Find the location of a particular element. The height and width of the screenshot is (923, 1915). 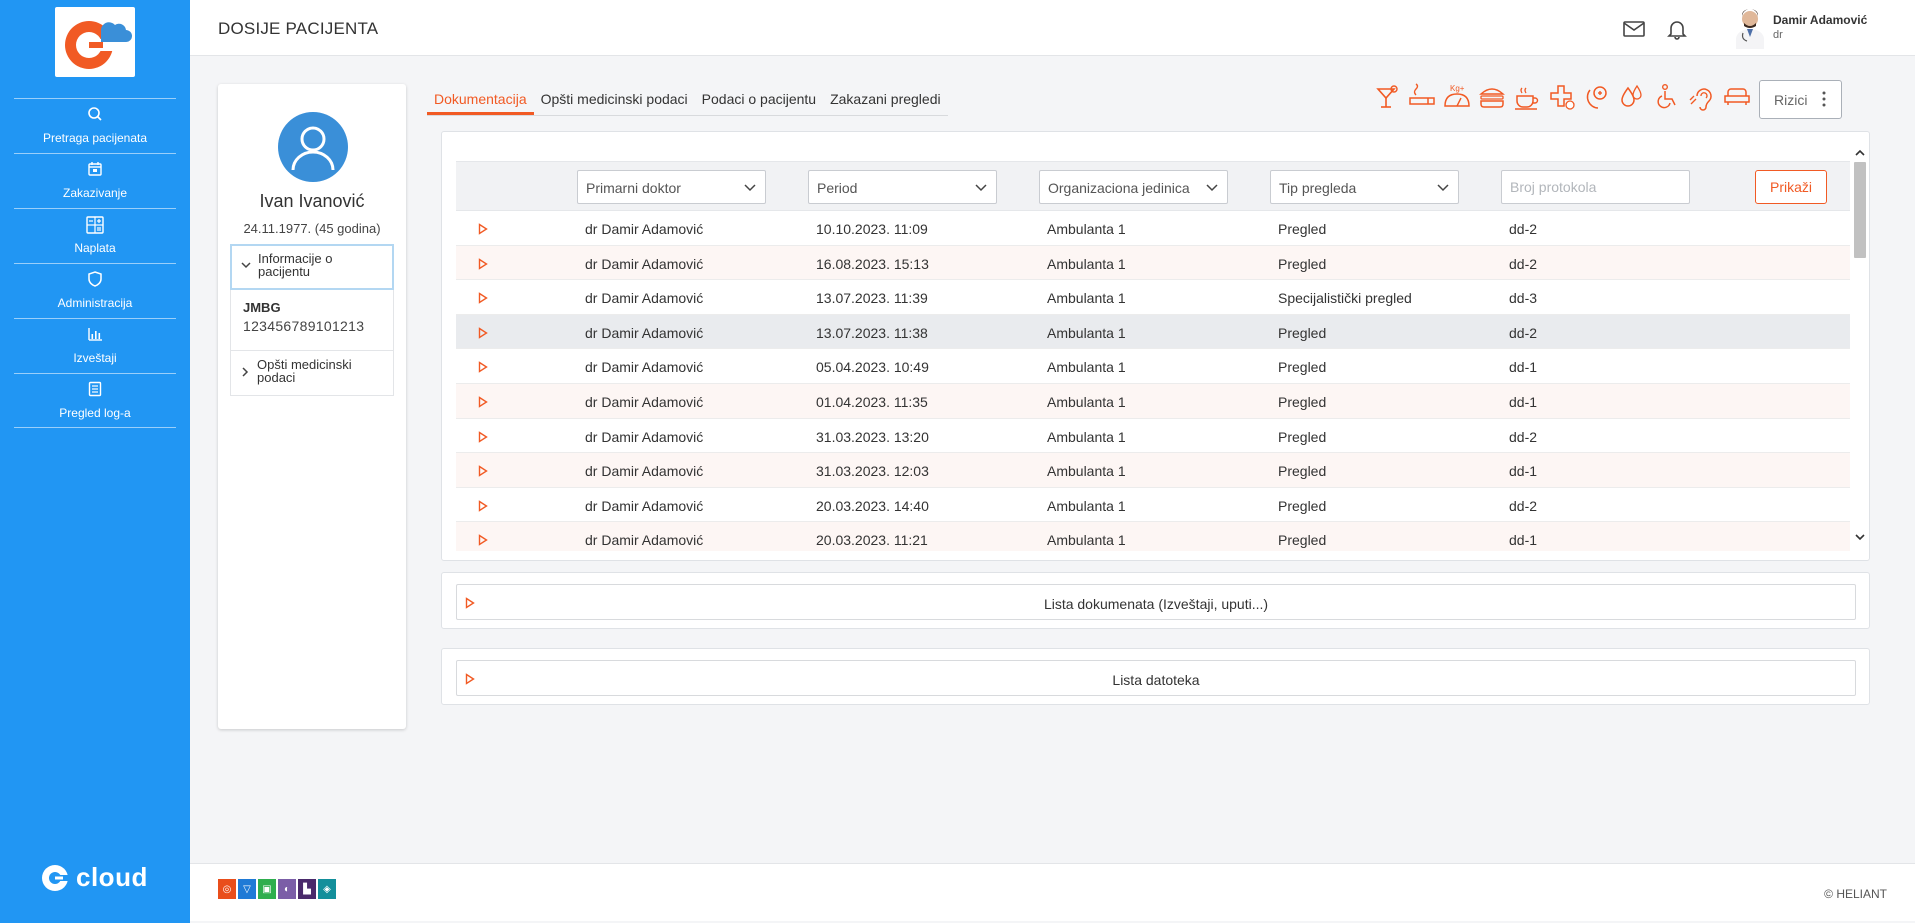

scroll-thumb is located at coordinates (1860, 210).